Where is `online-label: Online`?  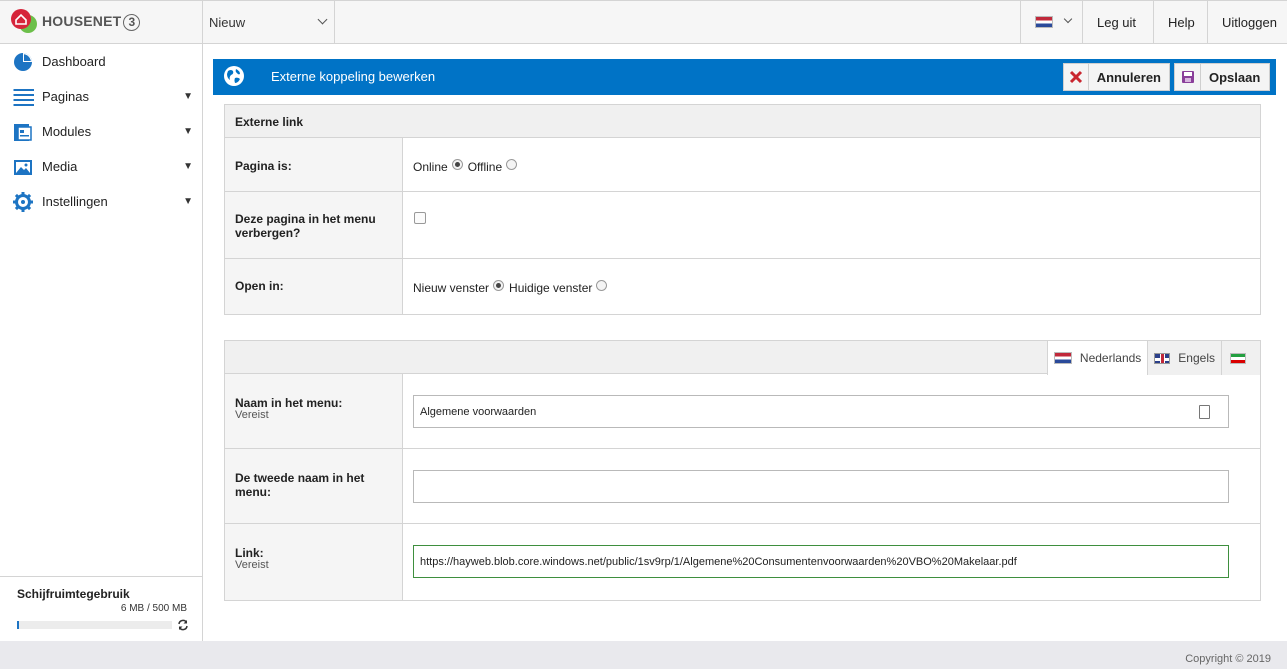
online-label: Online is located at coordinates (430, 167).